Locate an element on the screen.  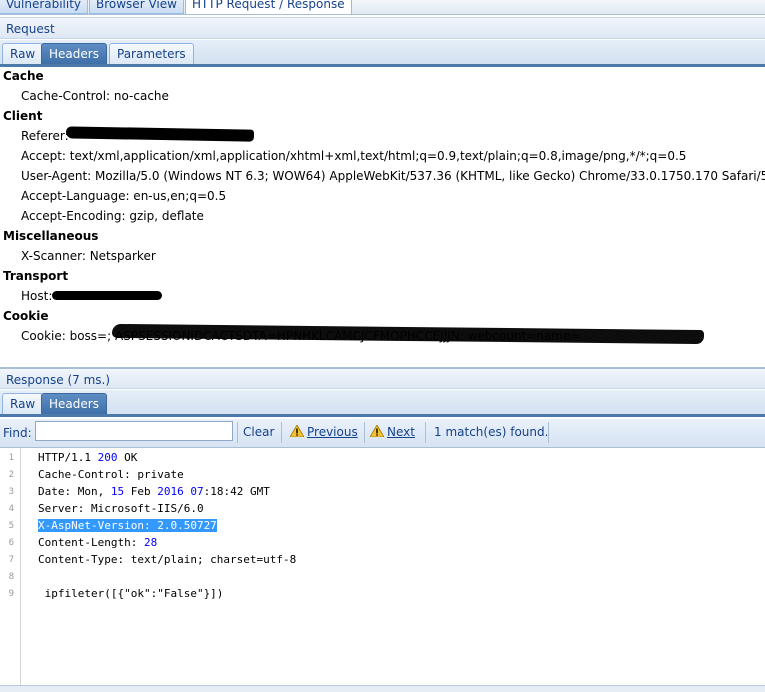
section-cache: Cache is located at coordinates (23, 76).